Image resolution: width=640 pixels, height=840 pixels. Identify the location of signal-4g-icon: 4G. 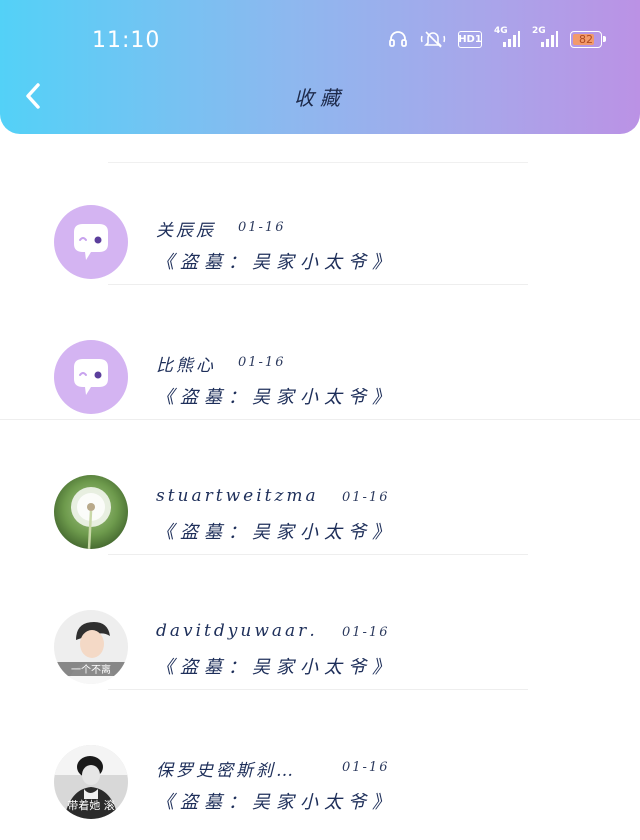
(507, 38).